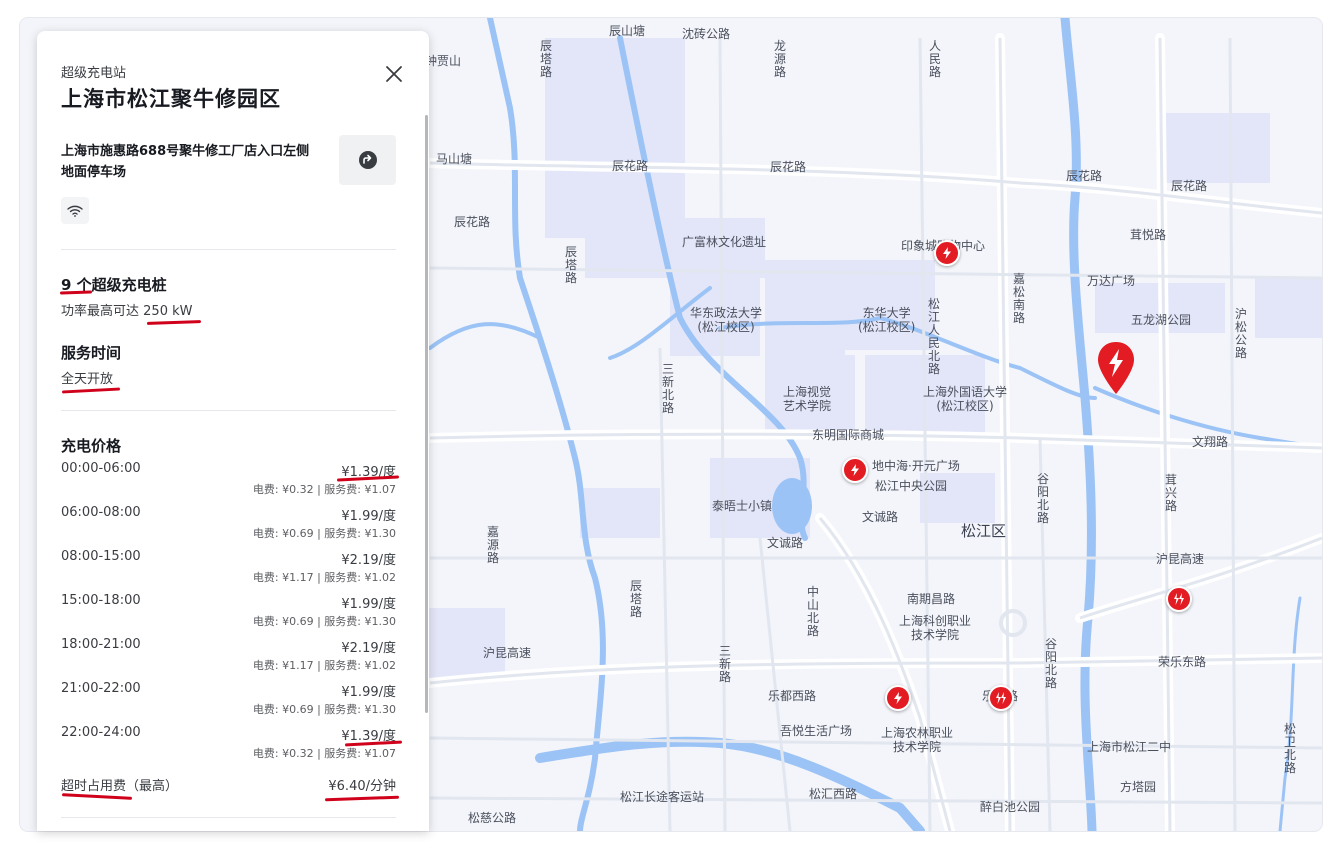 This screenshot has height=851, width=1342. I want to click on map-label: 东明国际商城, so click(848, 435).